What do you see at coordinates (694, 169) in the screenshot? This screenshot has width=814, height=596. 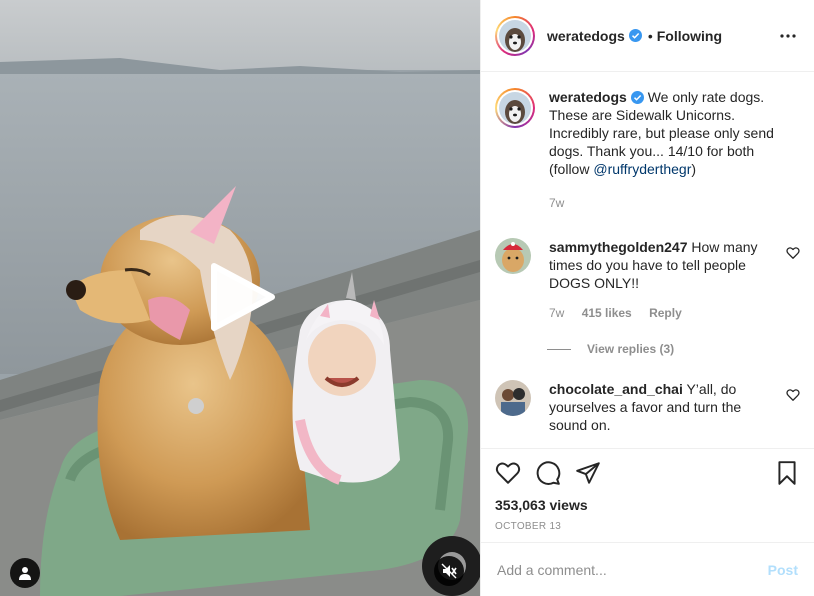 I see `caption-closing: )` at bounding box center [694, 169].